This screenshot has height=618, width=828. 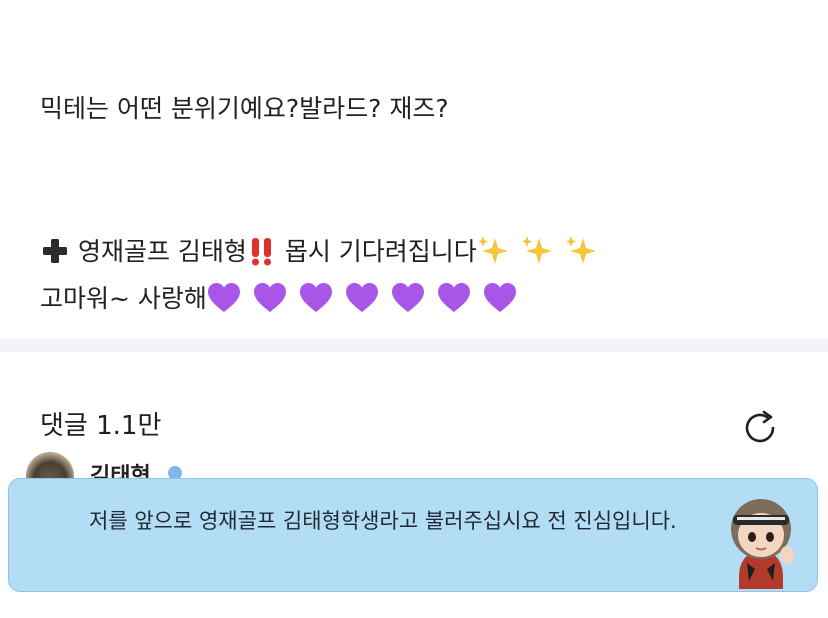 What do you see at coordinates (536, 250) in the screenshot?
I see `sparkles-icon` at bounding box center [536, 250].